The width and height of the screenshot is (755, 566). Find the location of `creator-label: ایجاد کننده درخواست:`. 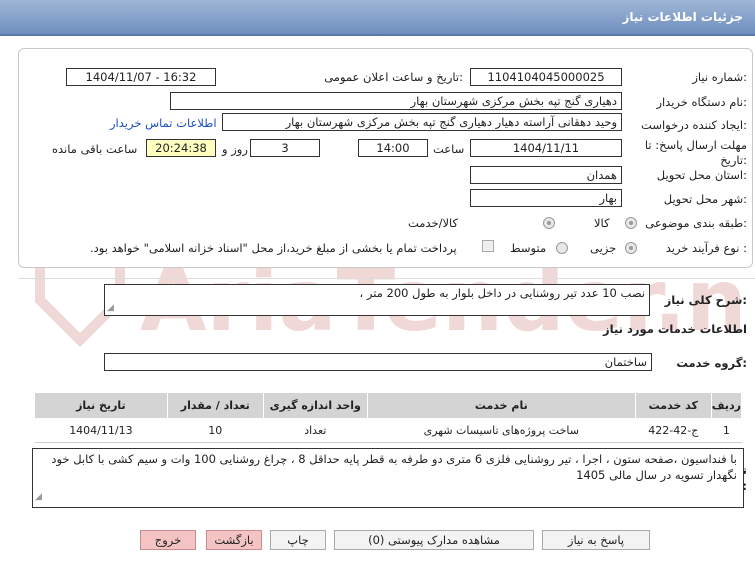

creator-label: ایجاد کننده درخواست: is located at coordinates (694, 125).